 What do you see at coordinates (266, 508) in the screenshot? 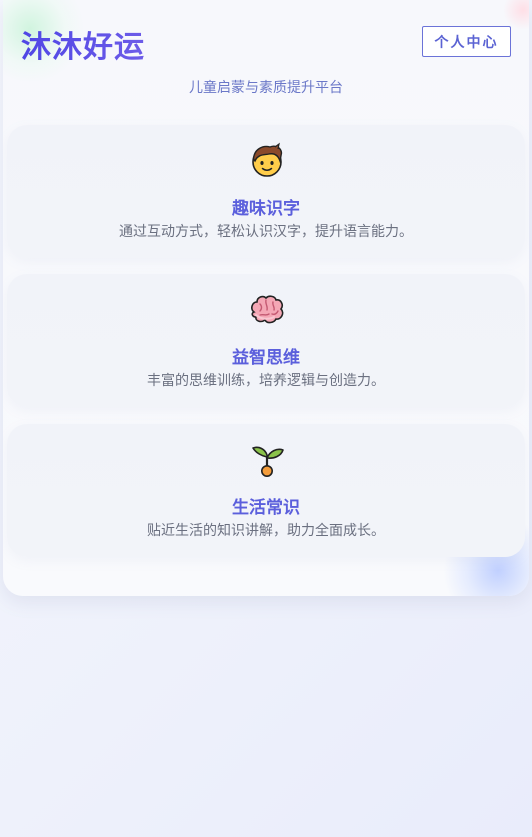
I see `feature-title: 生活常识` at bounding box center [266, 508].